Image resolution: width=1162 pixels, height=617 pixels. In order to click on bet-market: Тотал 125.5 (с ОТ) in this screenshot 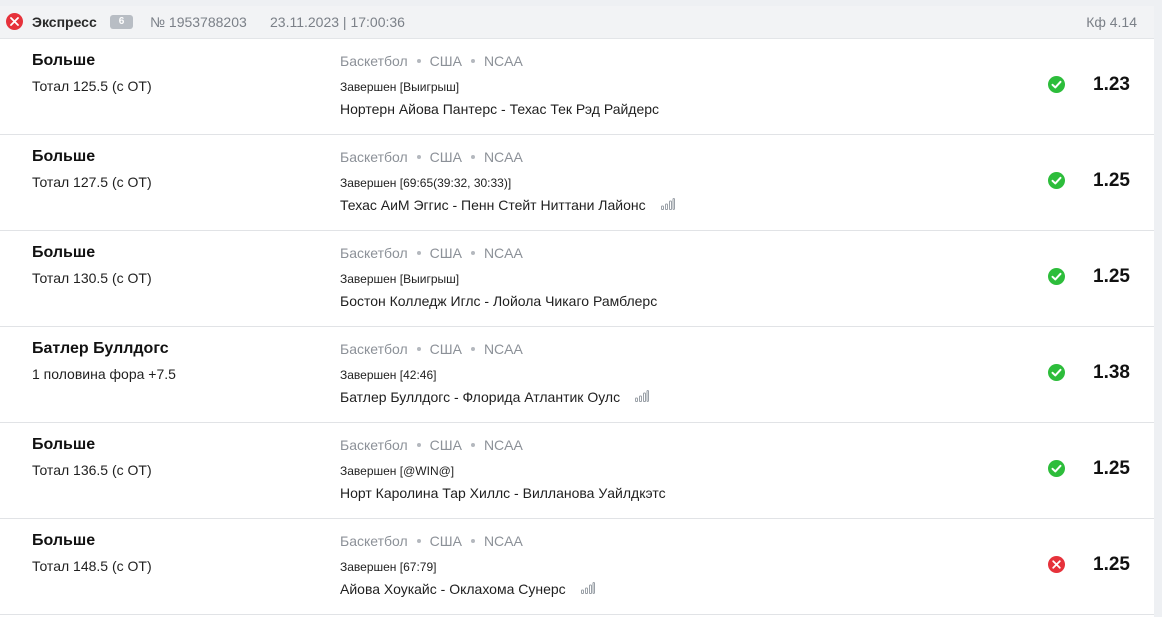, I will do `click(92, 86)`.